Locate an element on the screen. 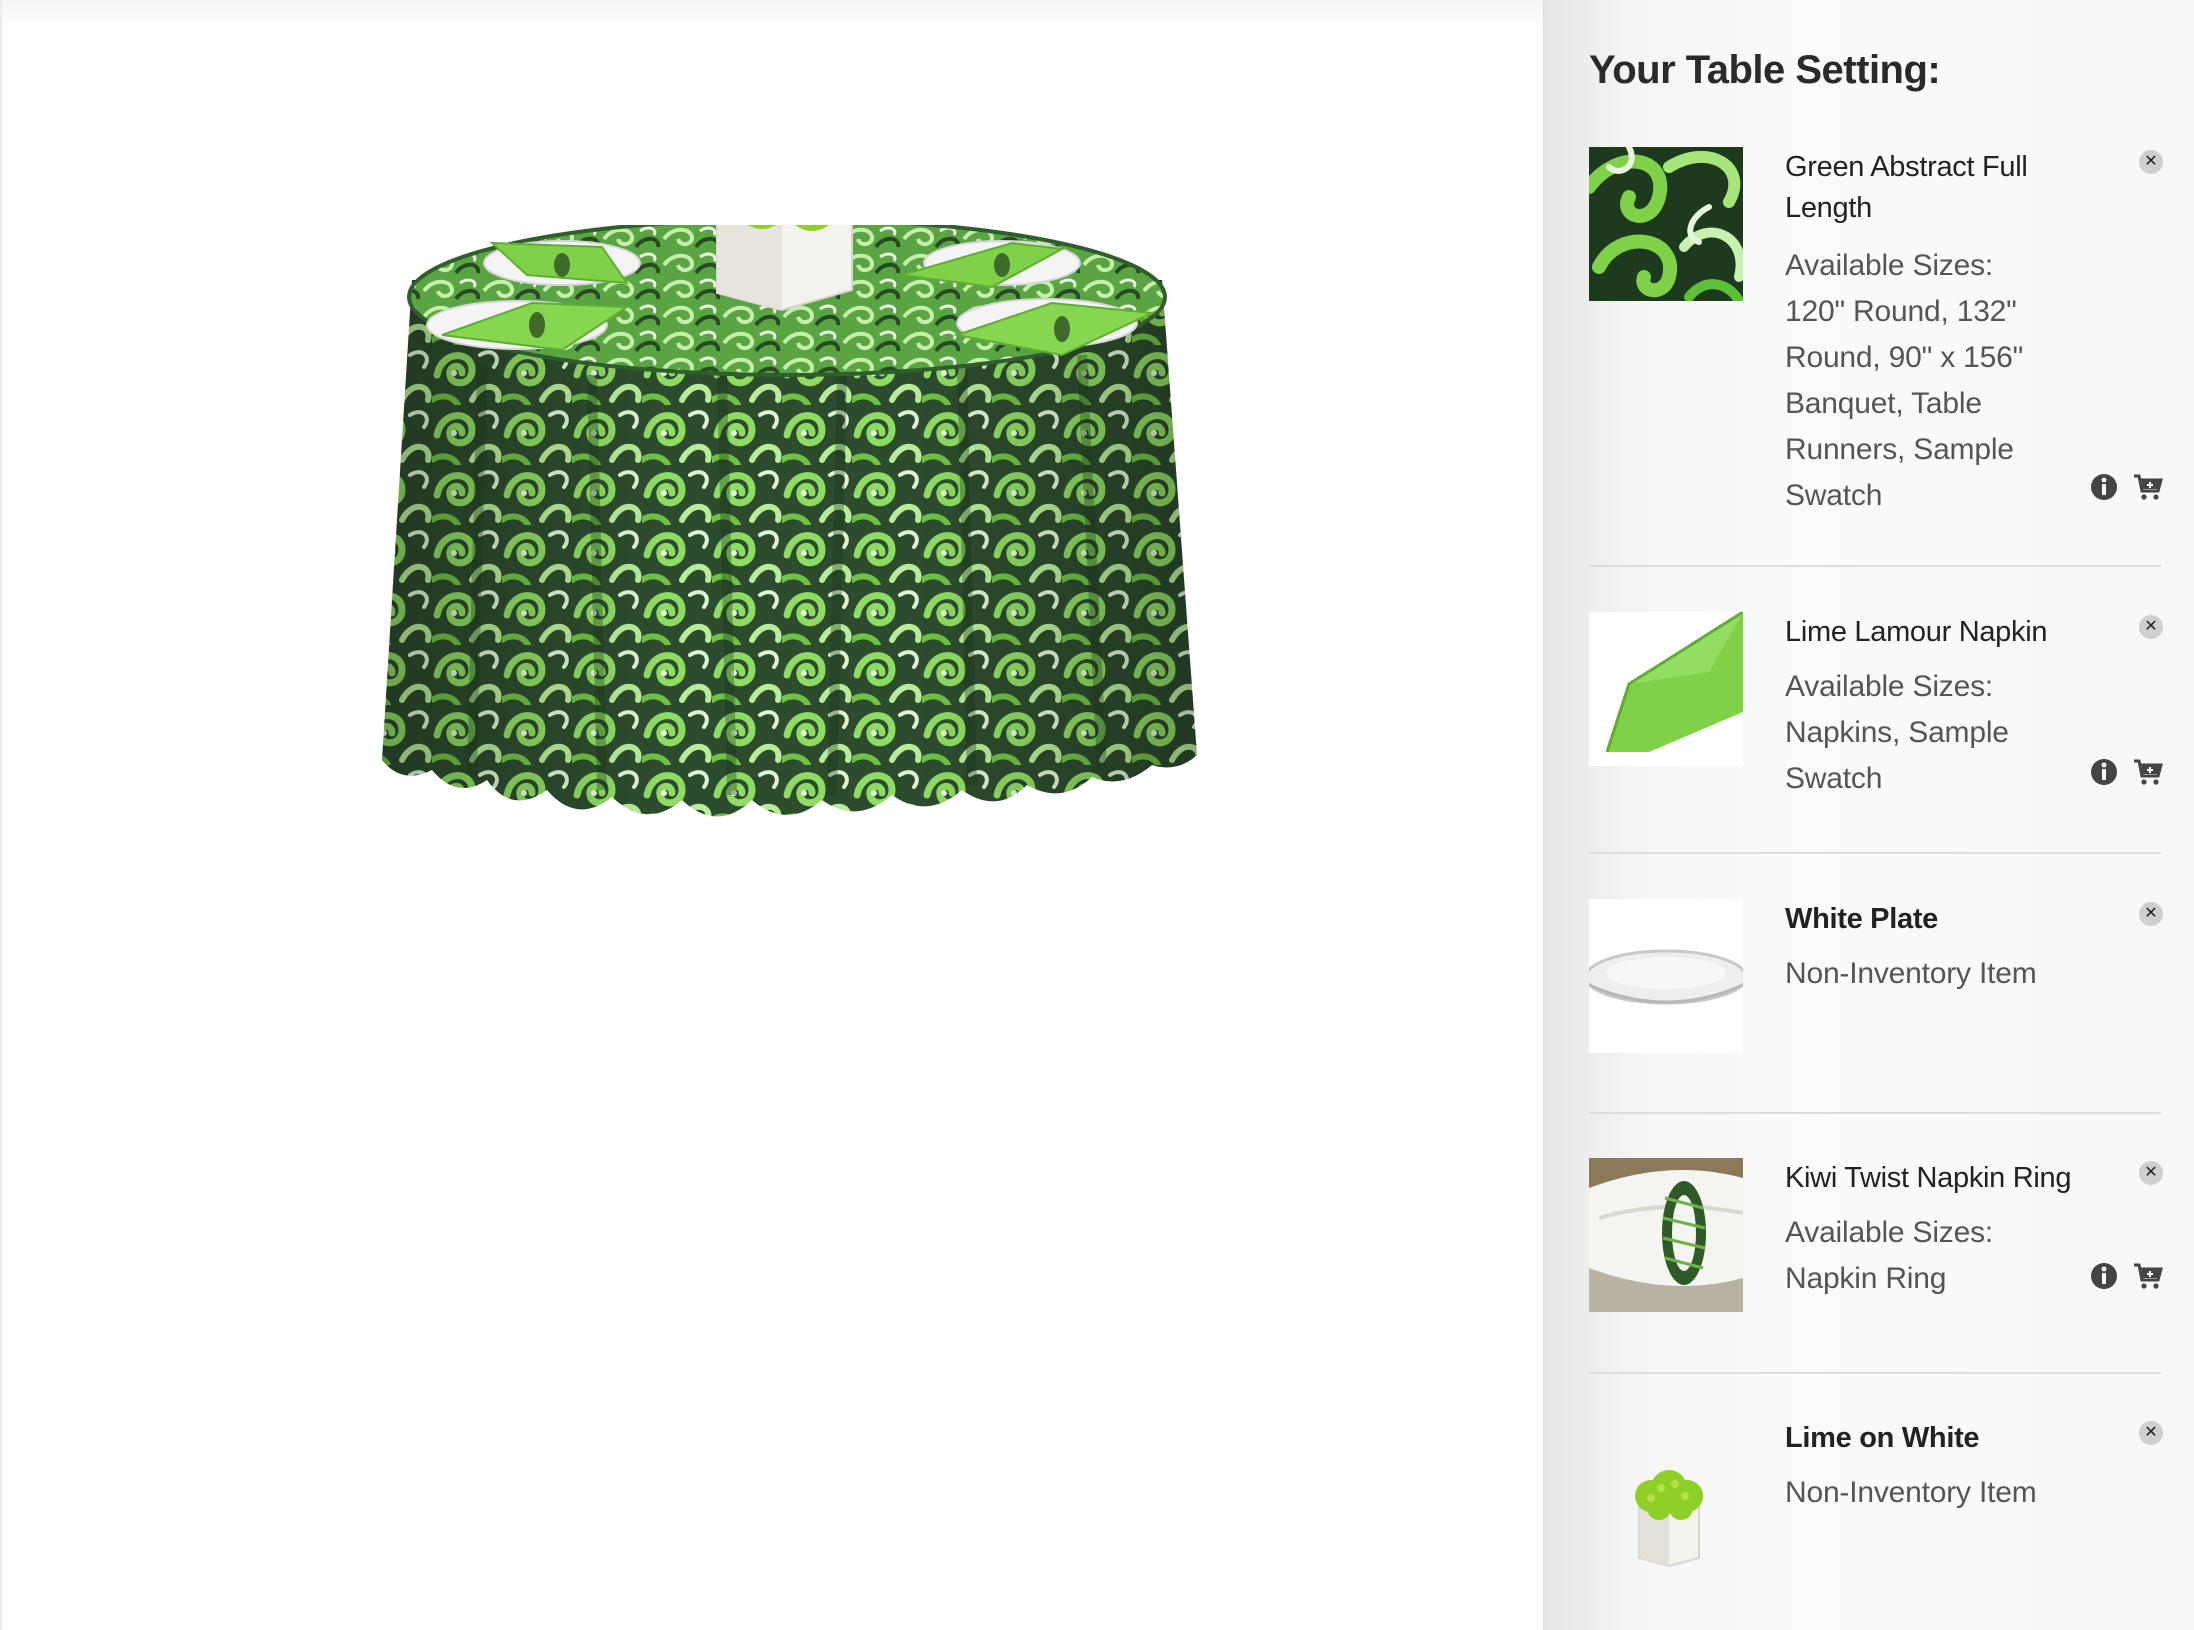 This screenshot has height=1630, width=2194. green-abstract-fabric-swatch-icon is located at coordinates (1666, 224).